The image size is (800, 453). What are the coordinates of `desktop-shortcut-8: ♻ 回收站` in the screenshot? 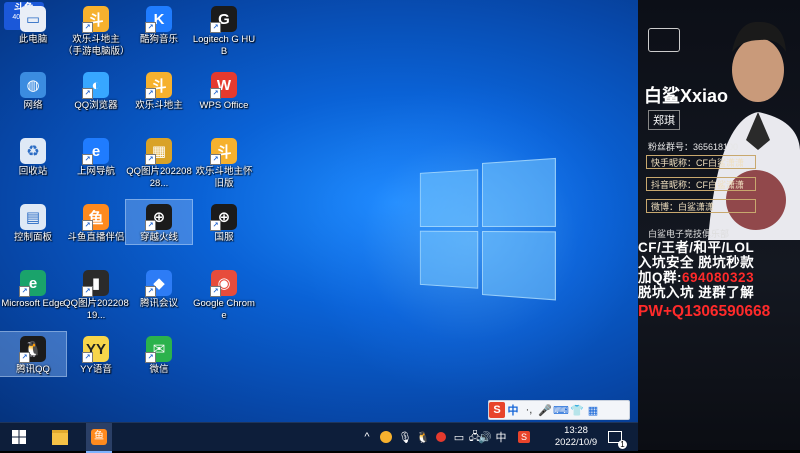 It's located at (33, 156).